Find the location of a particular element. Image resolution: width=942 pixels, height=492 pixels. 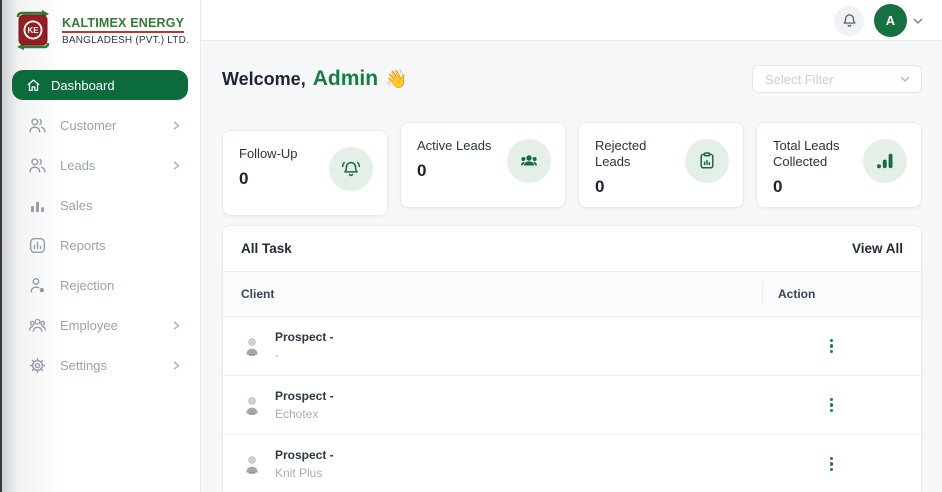

notifications-button is located at coordinates (849, 20).